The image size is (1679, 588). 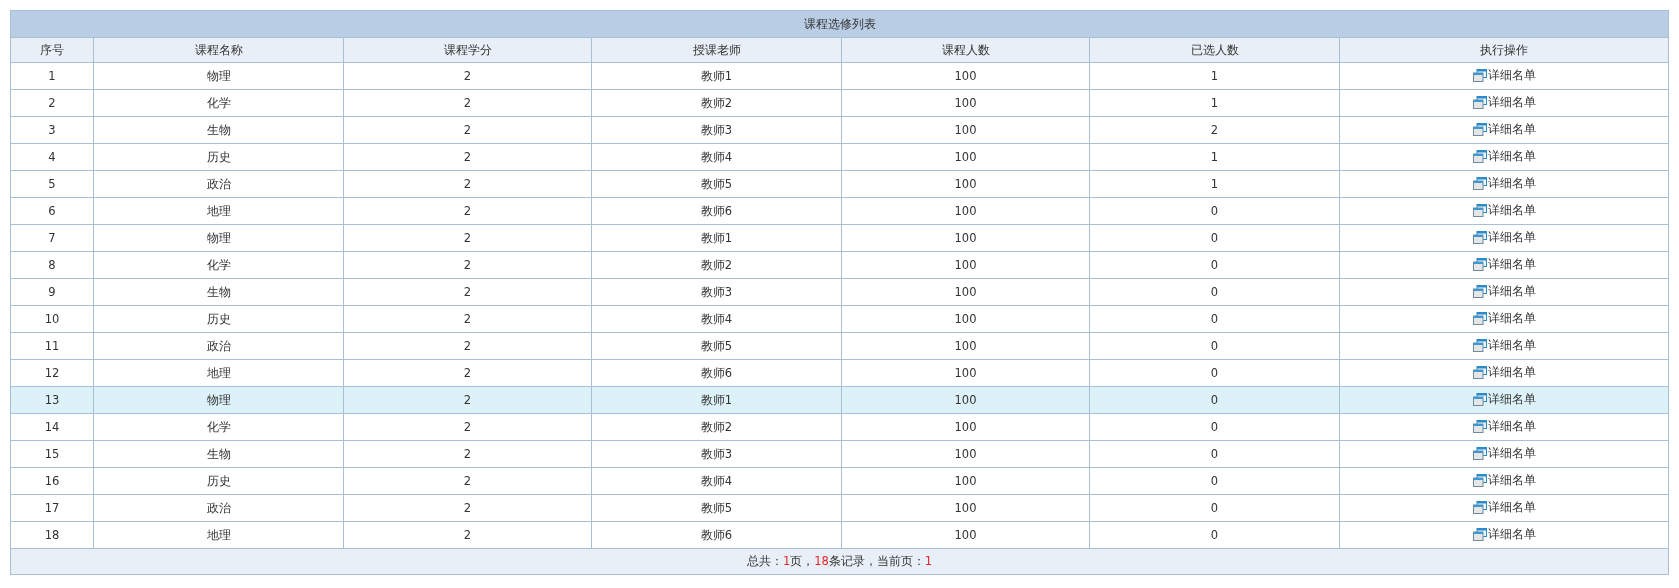 I want to click on column-header: 课程人数, so click(x=965, y=50).